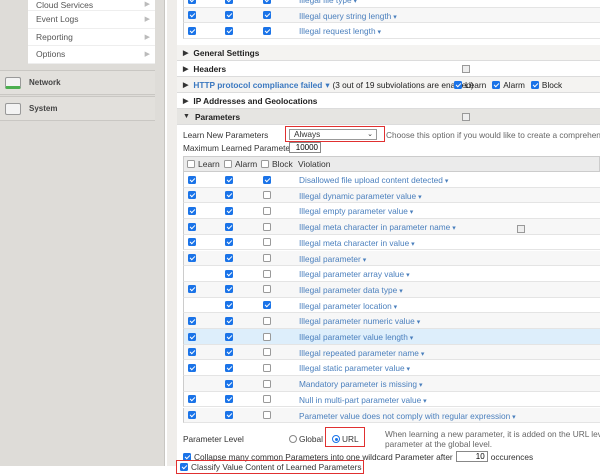 Image resolution: width=600 pixels, height=474 pixels. Describe the element at coordinates (356, 337) in the screenshot. I see `violation-link: Illegal parameter value length` at that location.